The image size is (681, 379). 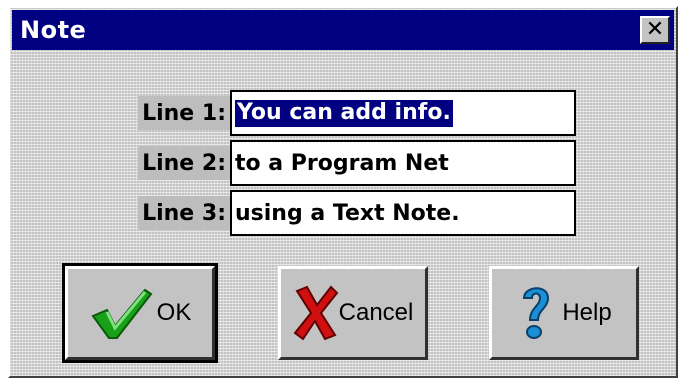 I want to click on checkmark-icon, so click(x=121, y=313).